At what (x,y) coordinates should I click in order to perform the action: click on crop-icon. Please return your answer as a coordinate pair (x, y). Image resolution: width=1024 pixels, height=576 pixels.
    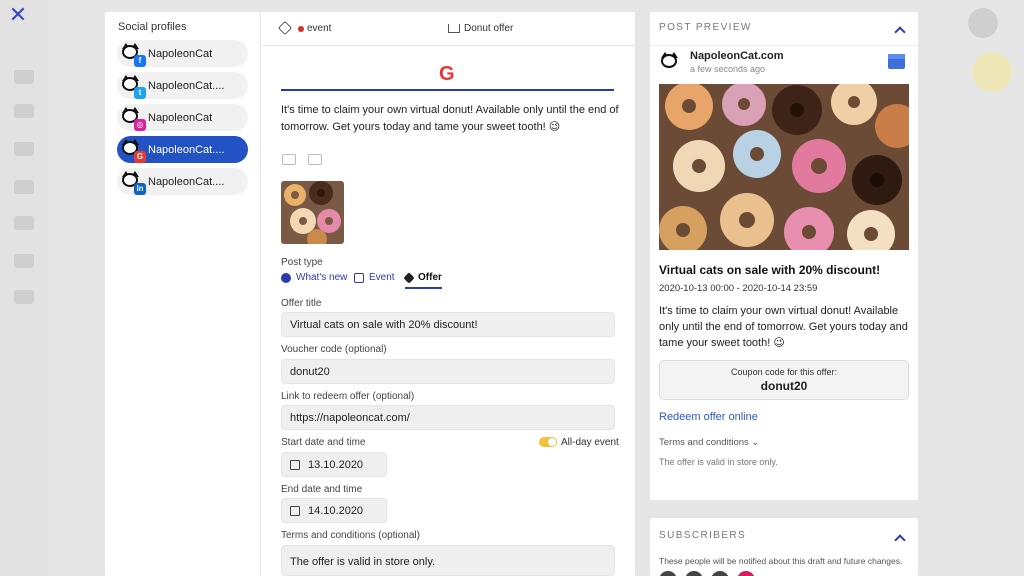
    Looking at the image, I should click on (289, 159).